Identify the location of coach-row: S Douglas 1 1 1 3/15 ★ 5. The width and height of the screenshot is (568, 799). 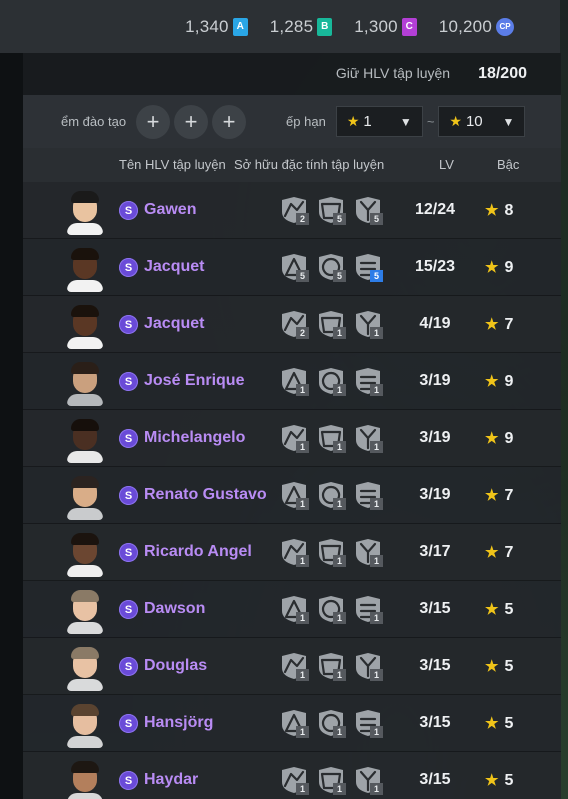
(292, 666).